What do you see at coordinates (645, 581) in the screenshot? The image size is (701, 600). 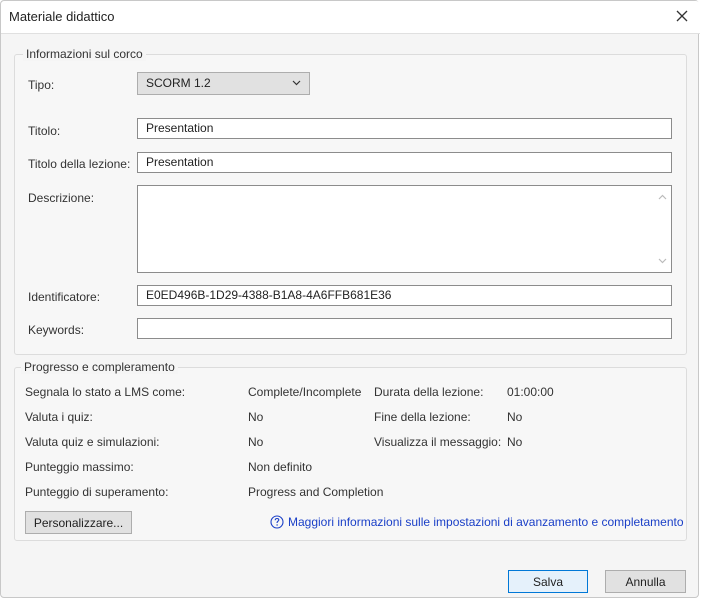 I see `cancel-button: Annulla` at bounding box center [645, 581].